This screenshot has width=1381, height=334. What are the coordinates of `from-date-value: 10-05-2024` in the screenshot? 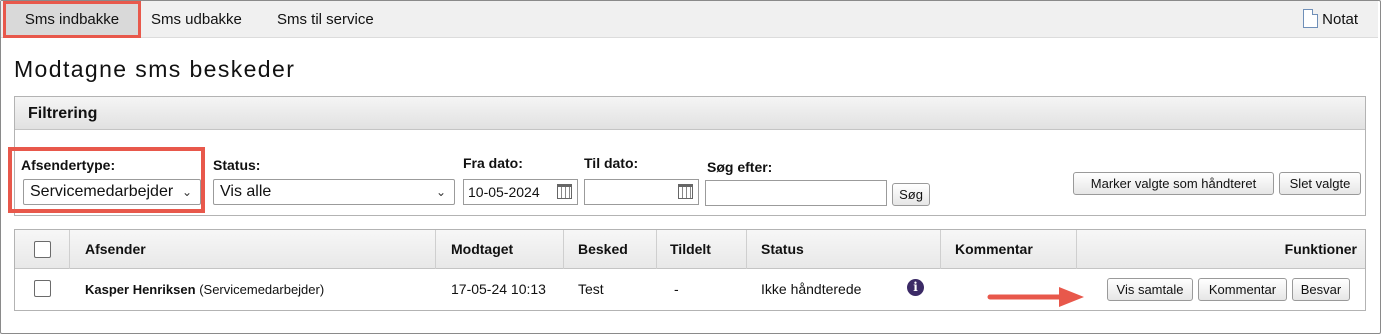 It's located at (504, 192).